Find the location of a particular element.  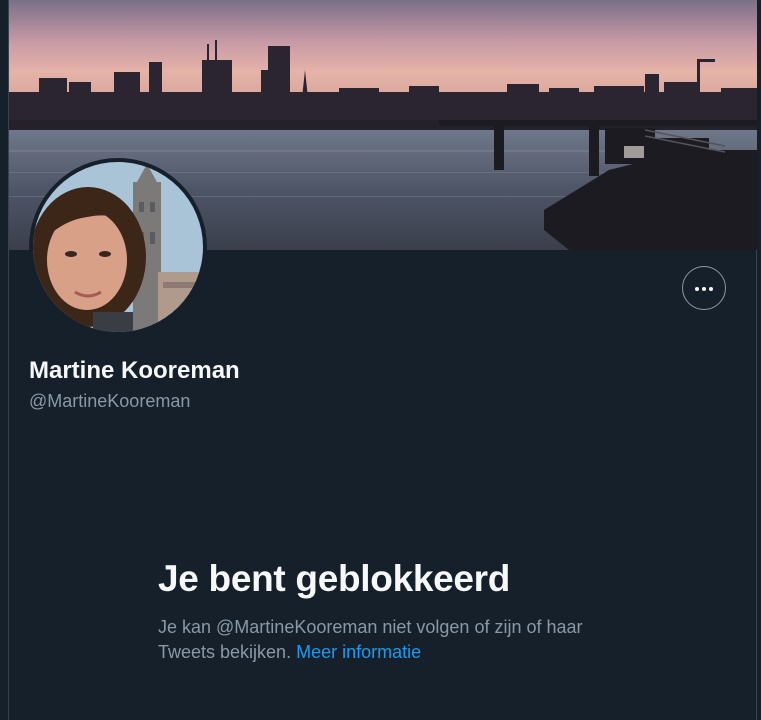

profile-handle: @MartineKooreman is located at coordinates (110, 401).